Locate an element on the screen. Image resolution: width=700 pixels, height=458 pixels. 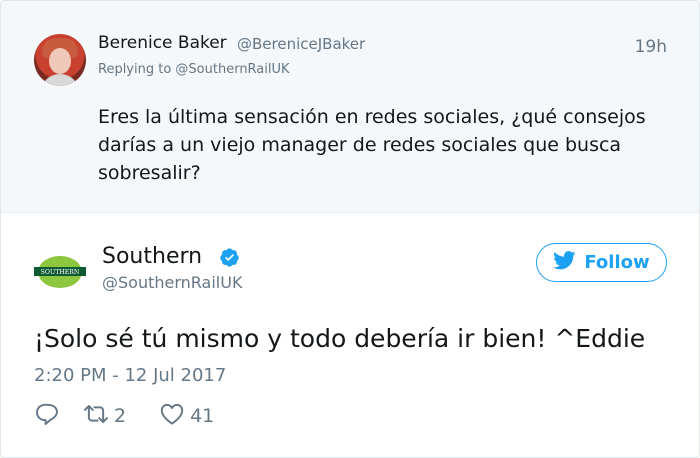
like-count: 41 is located at coordinates (202, 416).